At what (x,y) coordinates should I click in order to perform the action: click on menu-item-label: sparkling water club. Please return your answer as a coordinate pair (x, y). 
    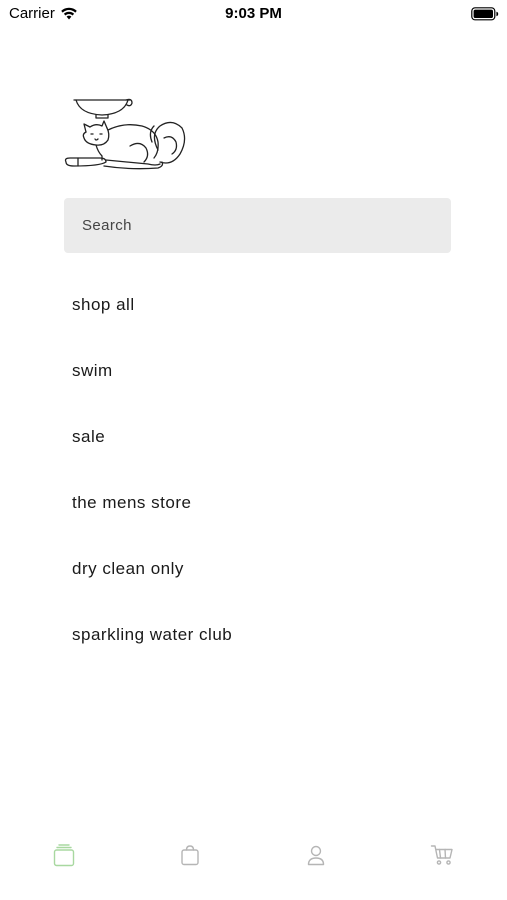
    Looking at the image, I should click on (152, 634).